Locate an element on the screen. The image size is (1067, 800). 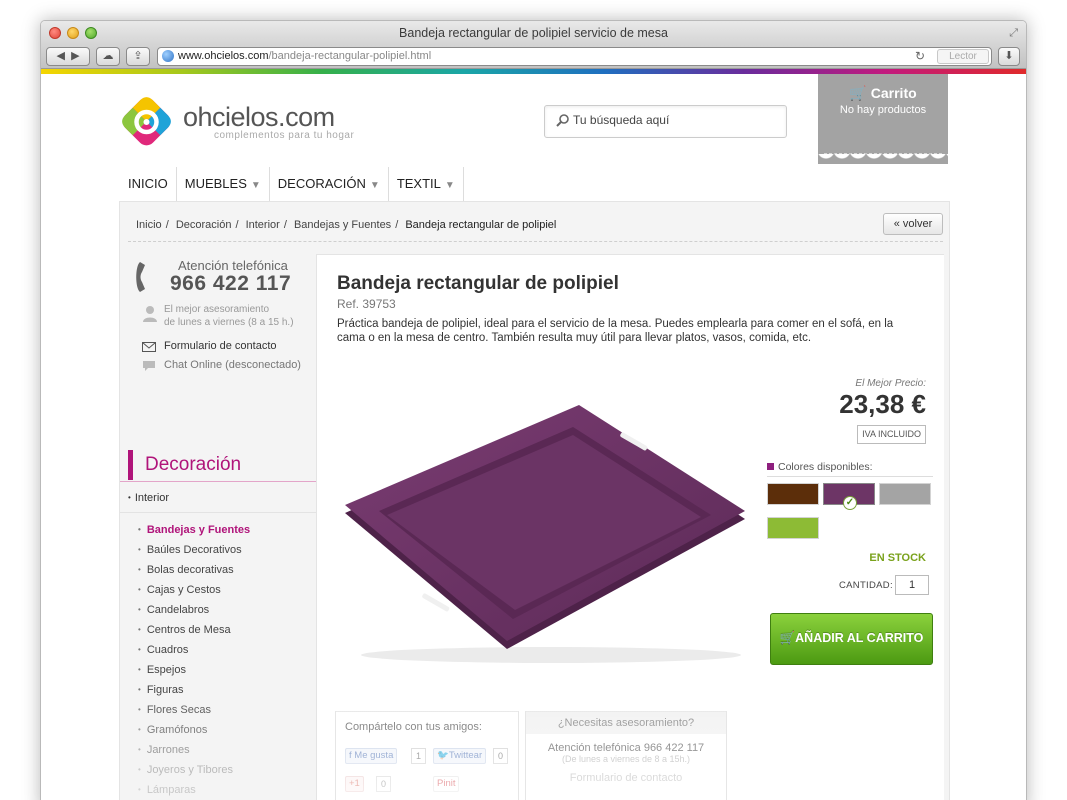
breadcrumb-link: Decoración is located at coordinates (204, 225).